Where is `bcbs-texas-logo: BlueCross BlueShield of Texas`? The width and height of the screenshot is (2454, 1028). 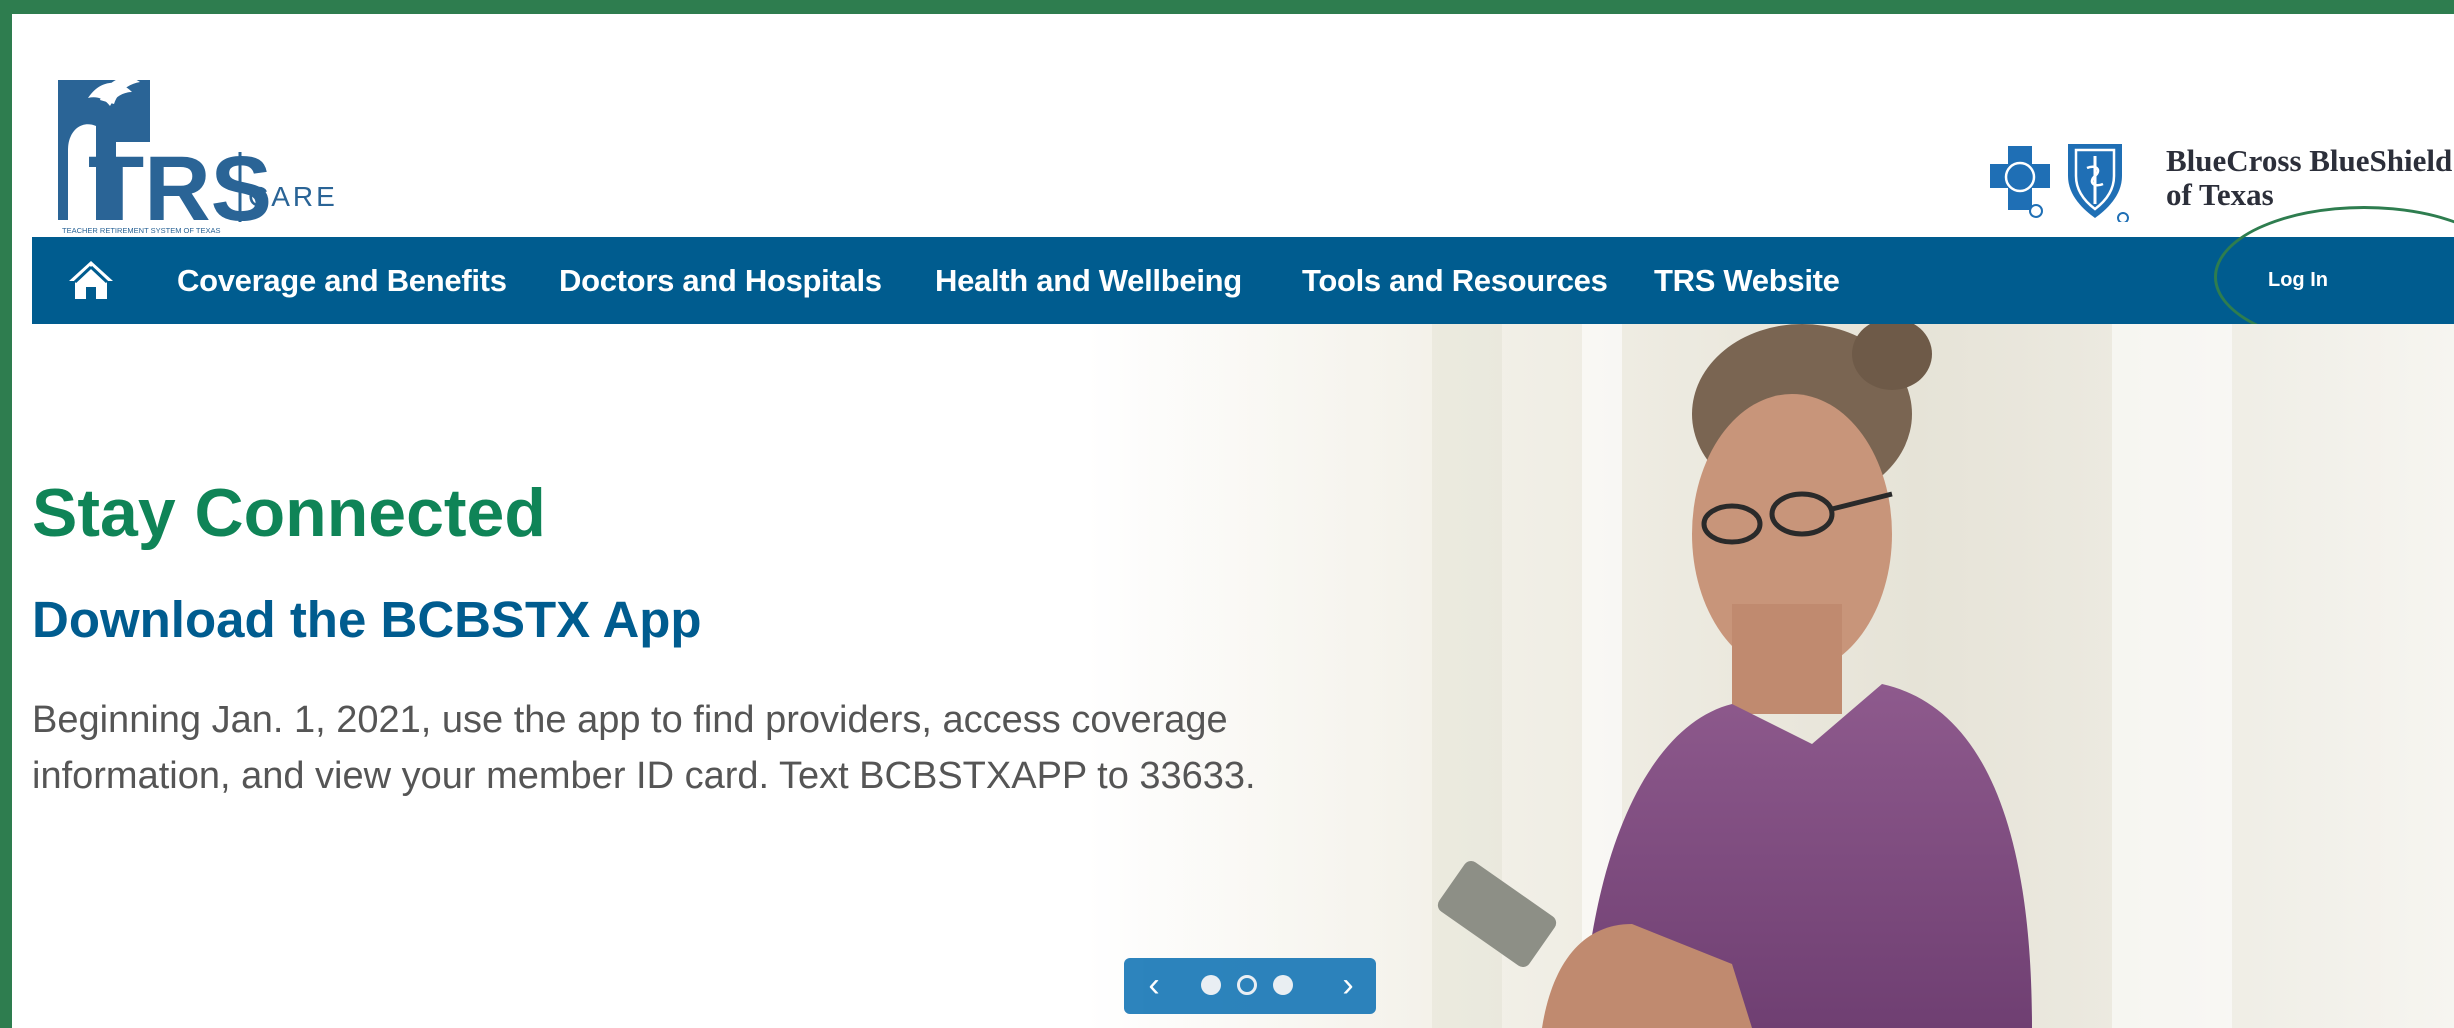
bcbs-texas-logo: BlueCross BlueShield of Texas is located at coordinates (2220, 183).